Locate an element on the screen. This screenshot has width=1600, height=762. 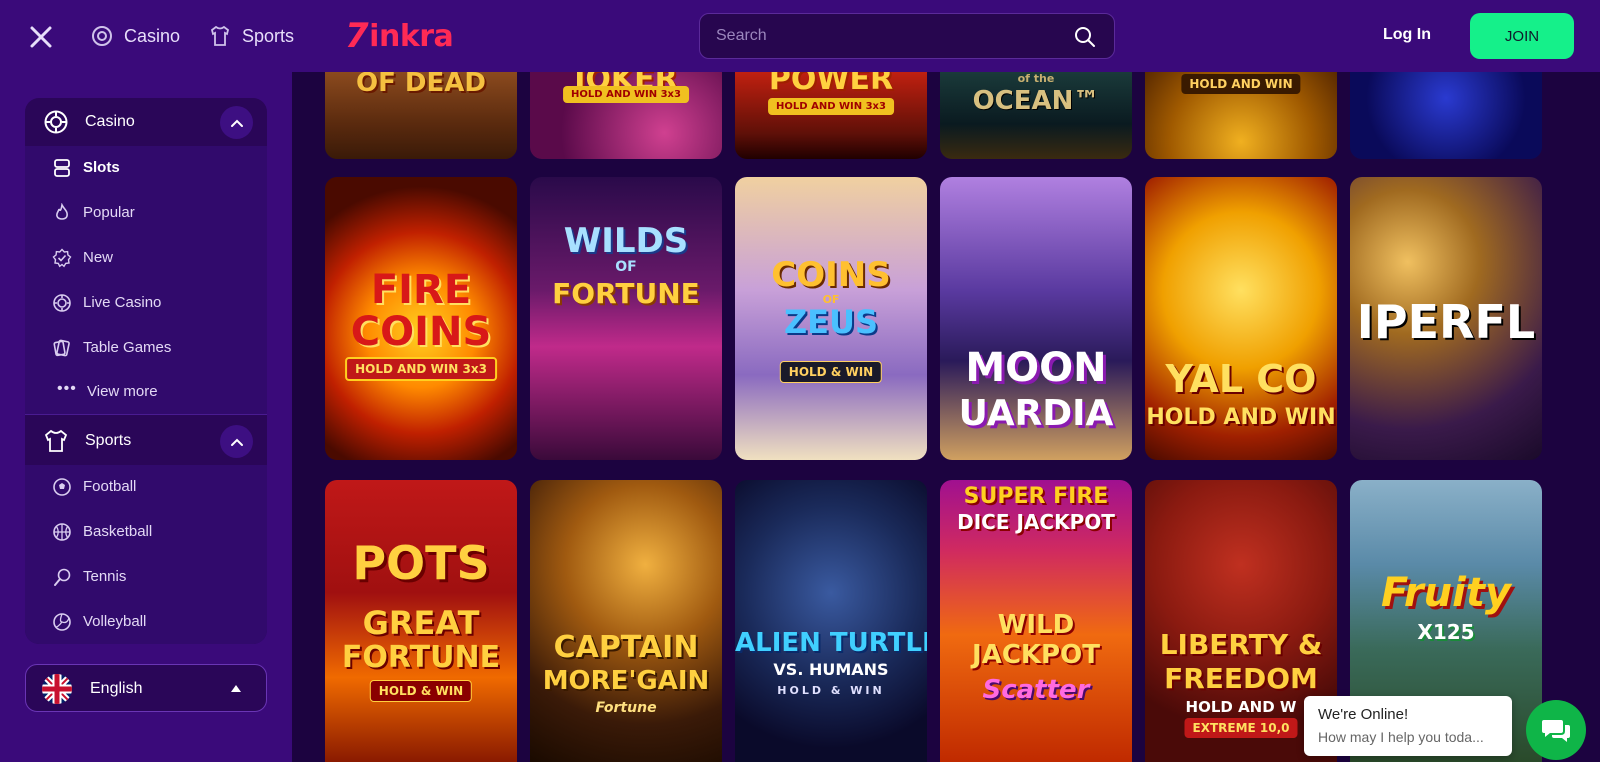
game-badge: HOLD AND WIN 3x3 is located at coordinates (626, 94).